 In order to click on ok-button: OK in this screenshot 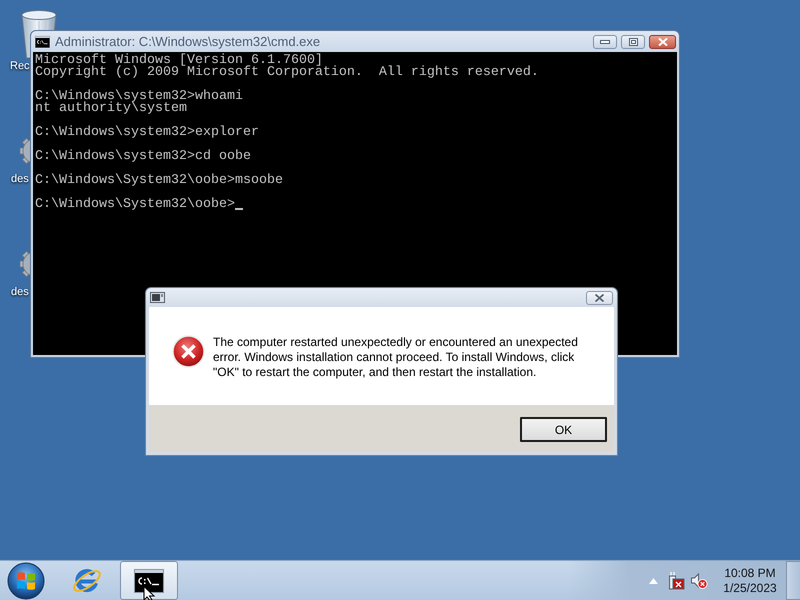, I will do `click(563, 429)`.